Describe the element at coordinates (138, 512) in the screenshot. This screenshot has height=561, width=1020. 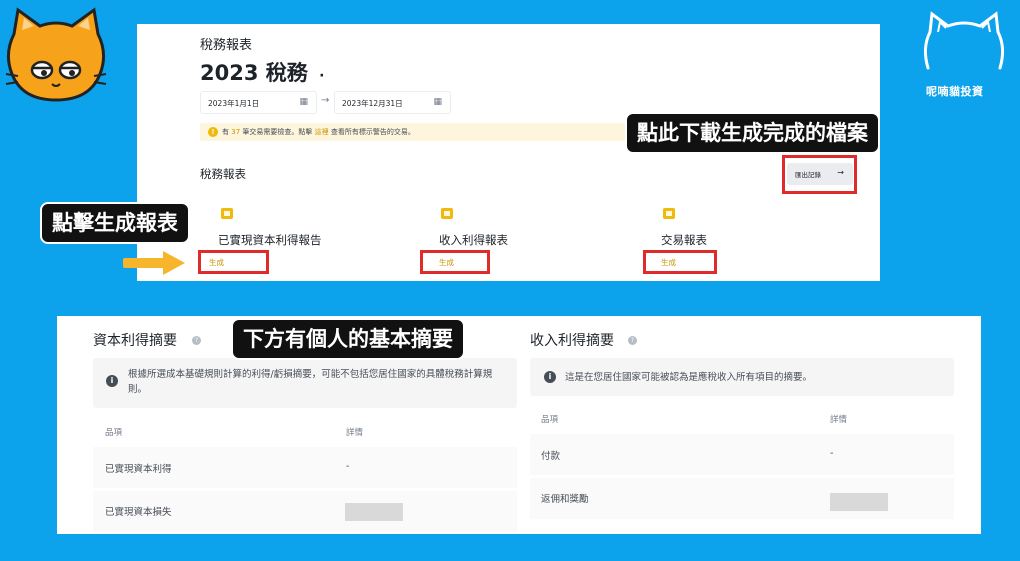
I see `capital-row-item: 已實現資本損失` at that location.